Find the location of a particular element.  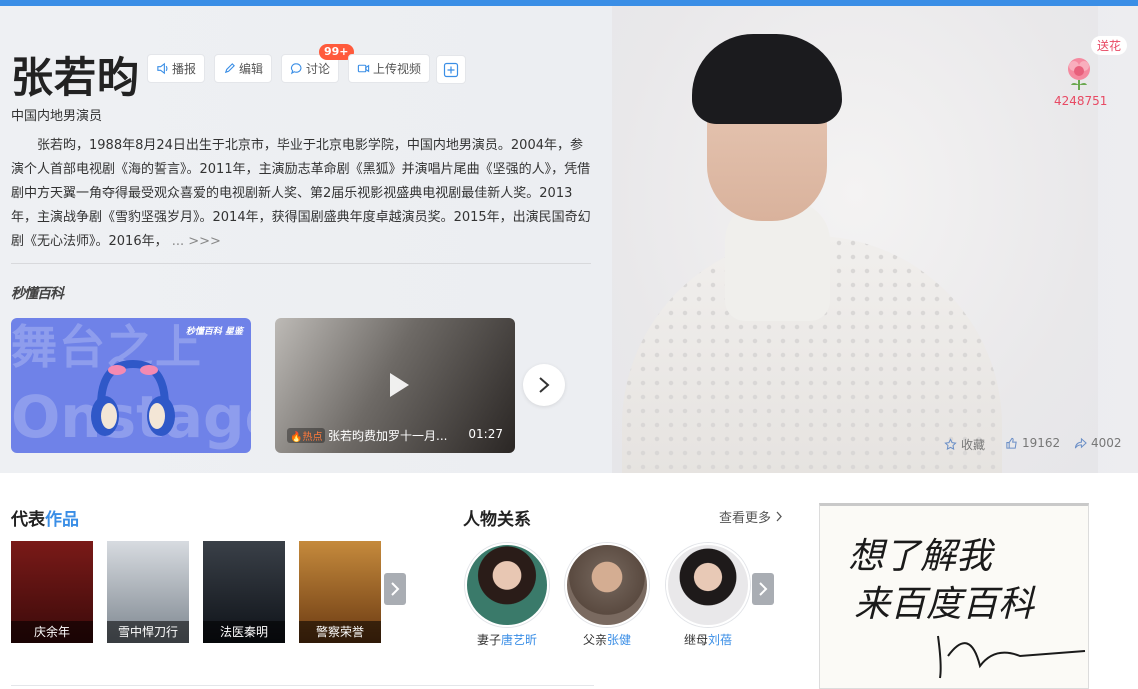

relations-title: 人物关系 is located at coordinates (497, 520).